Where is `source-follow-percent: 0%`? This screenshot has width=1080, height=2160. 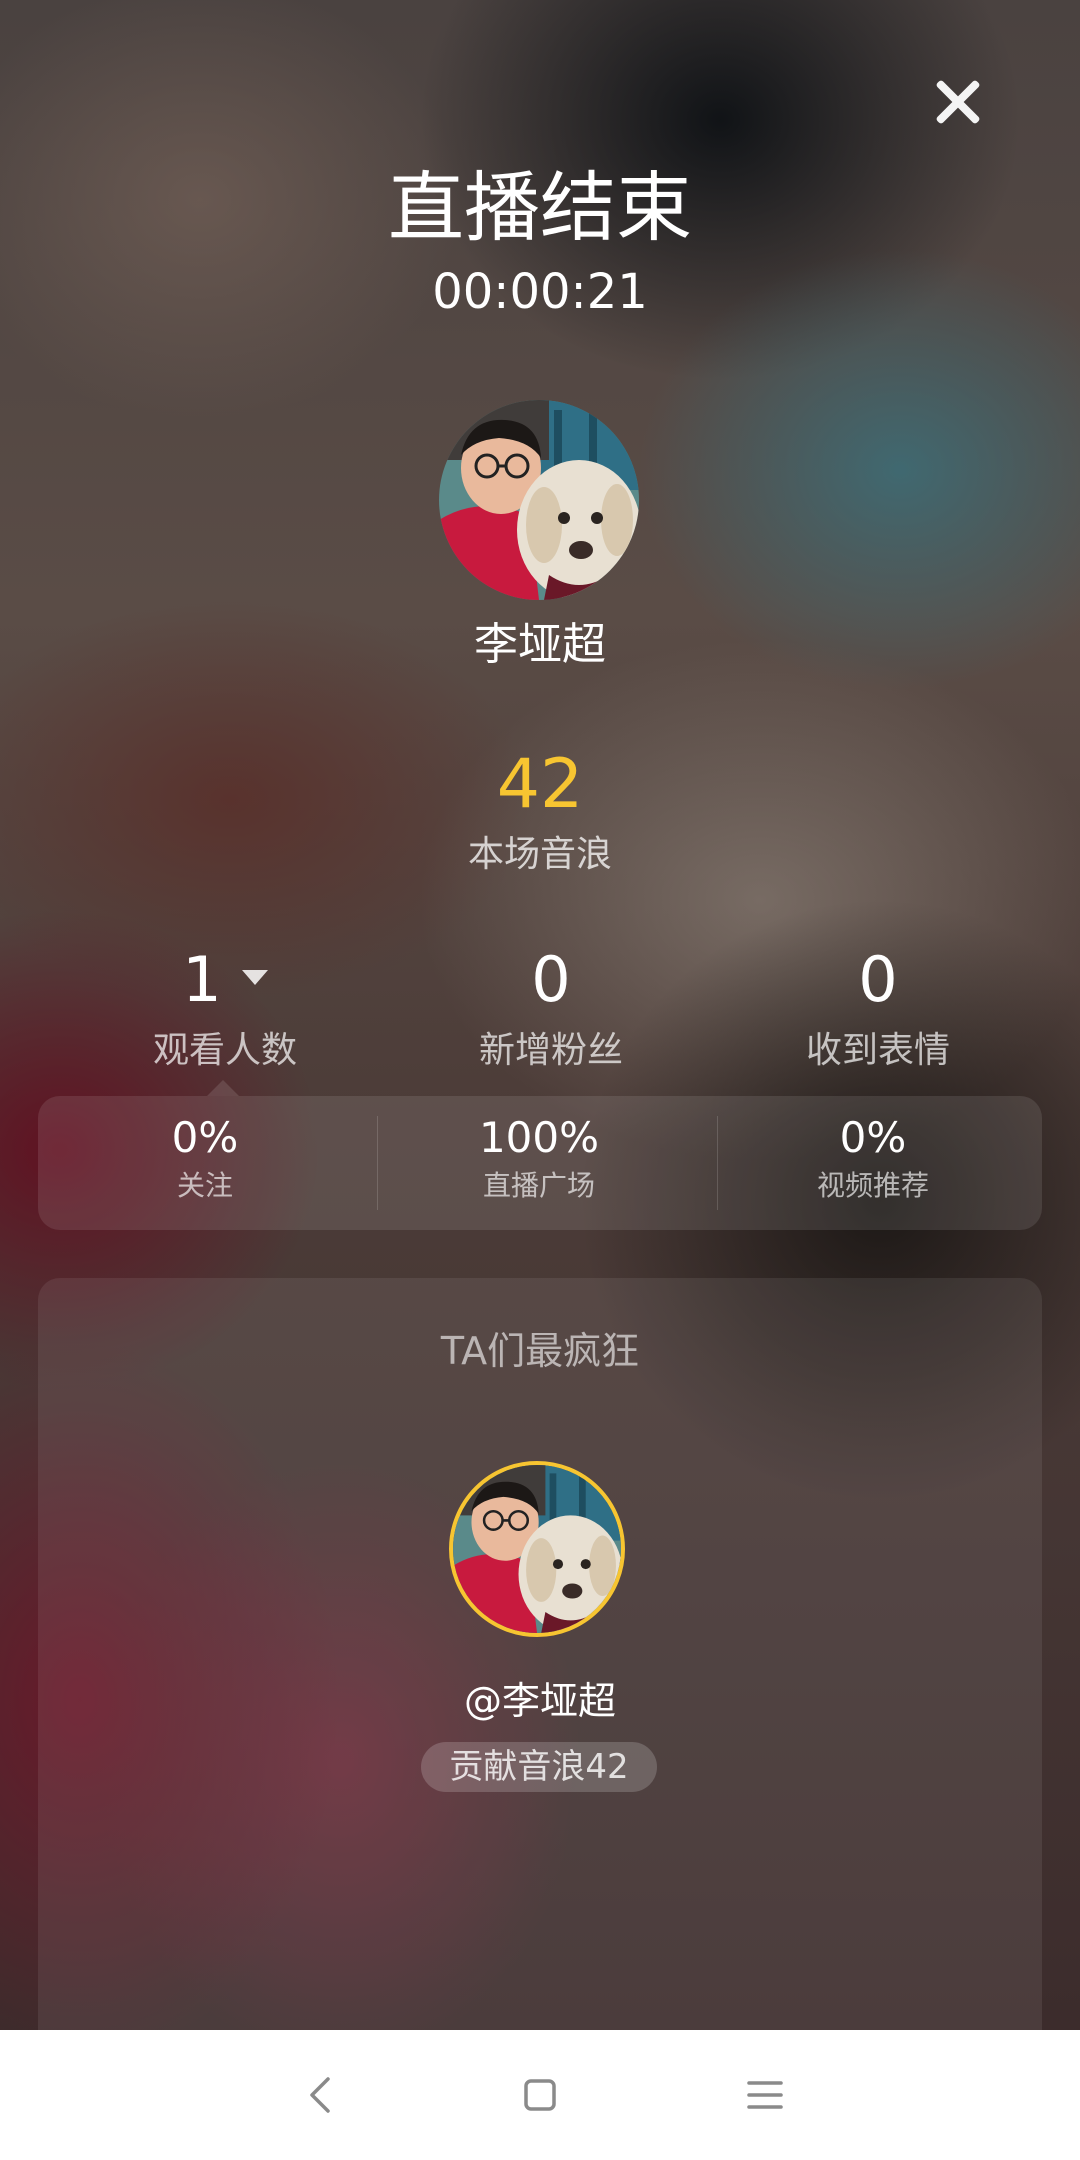 source-follow-percent: 0% is located at coordinates (205, 1137).